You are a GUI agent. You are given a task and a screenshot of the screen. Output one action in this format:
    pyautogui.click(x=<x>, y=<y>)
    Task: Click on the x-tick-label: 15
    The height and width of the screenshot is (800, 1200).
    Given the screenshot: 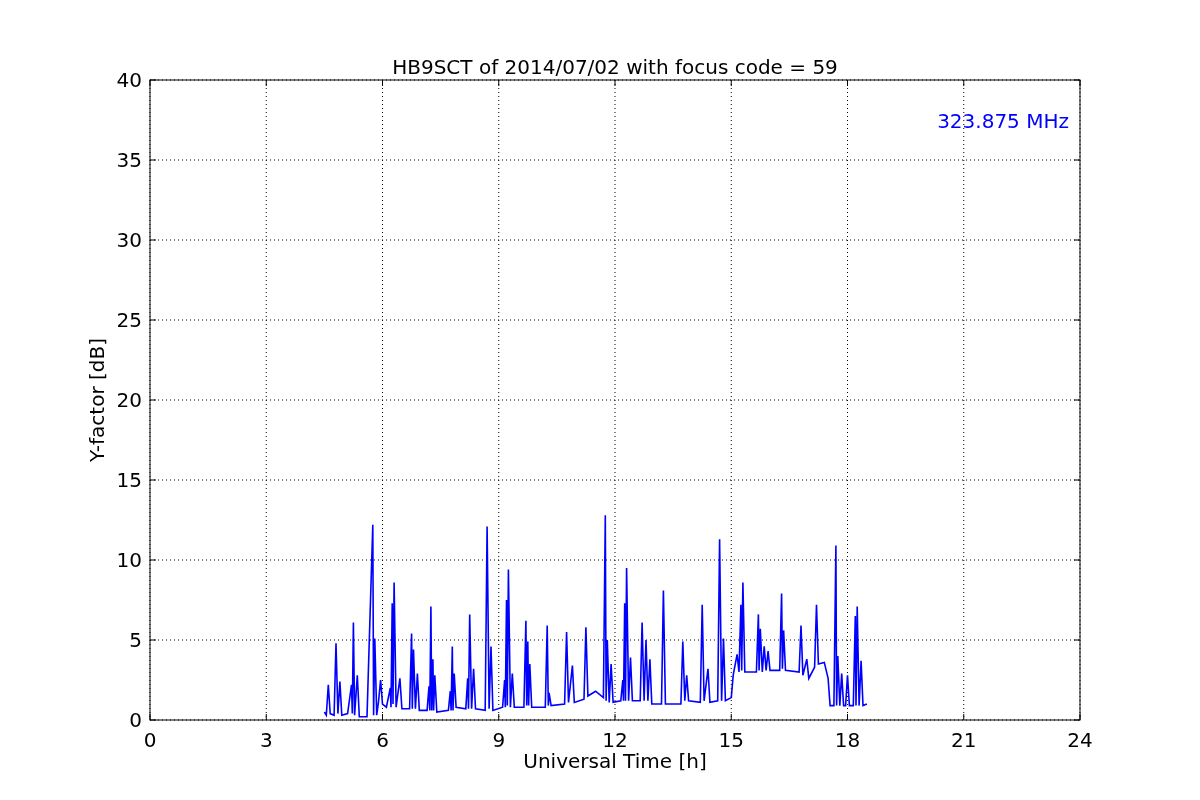 What is the action you would take?
    pyautogui.click(x=731, y=740)
    